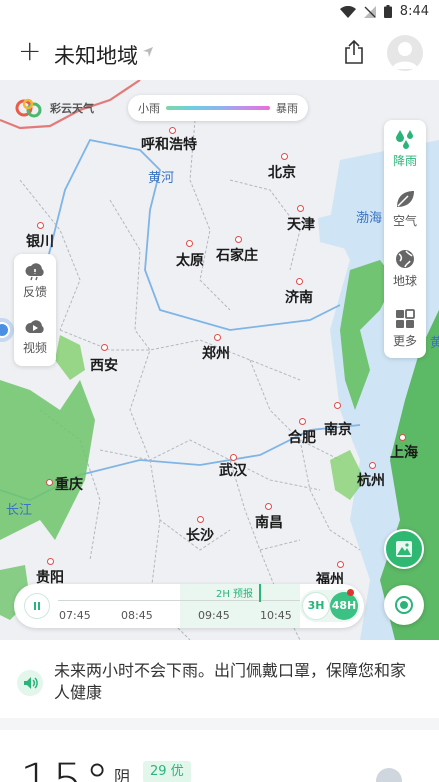  What do you see at coordinates (369, 11) in the screenshot?
I see `signal-off-icon` at bounding box center [369, 11].